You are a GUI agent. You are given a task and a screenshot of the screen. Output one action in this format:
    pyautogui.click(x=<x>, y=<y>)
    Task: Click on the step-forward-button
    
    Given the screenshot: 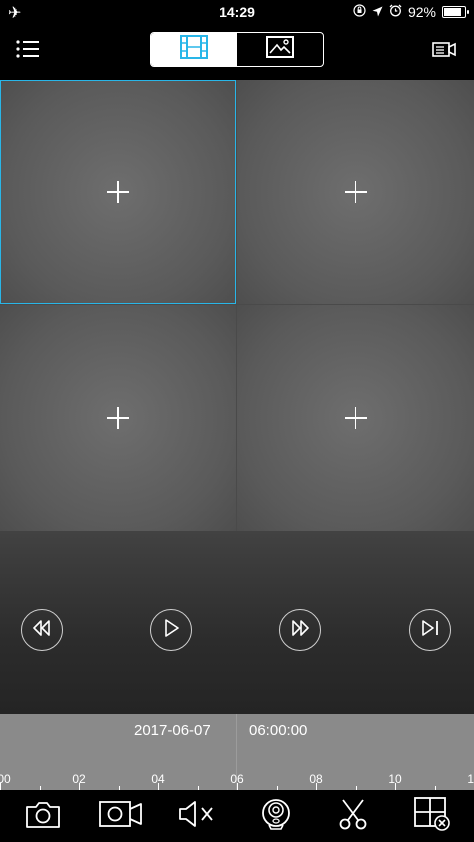 What is the action you would take?
    pyautogui.click(x=430, y=630)
    